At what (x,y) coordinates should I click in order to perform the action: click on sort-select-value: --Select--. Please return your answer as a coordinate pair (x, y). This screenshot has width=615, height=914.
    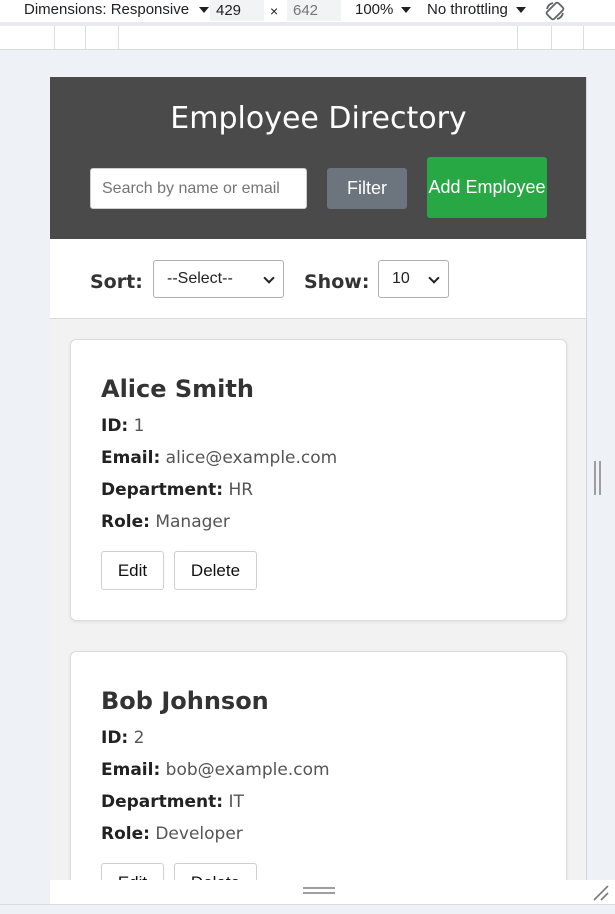
    Looking at the image, I should click on (200, 278).